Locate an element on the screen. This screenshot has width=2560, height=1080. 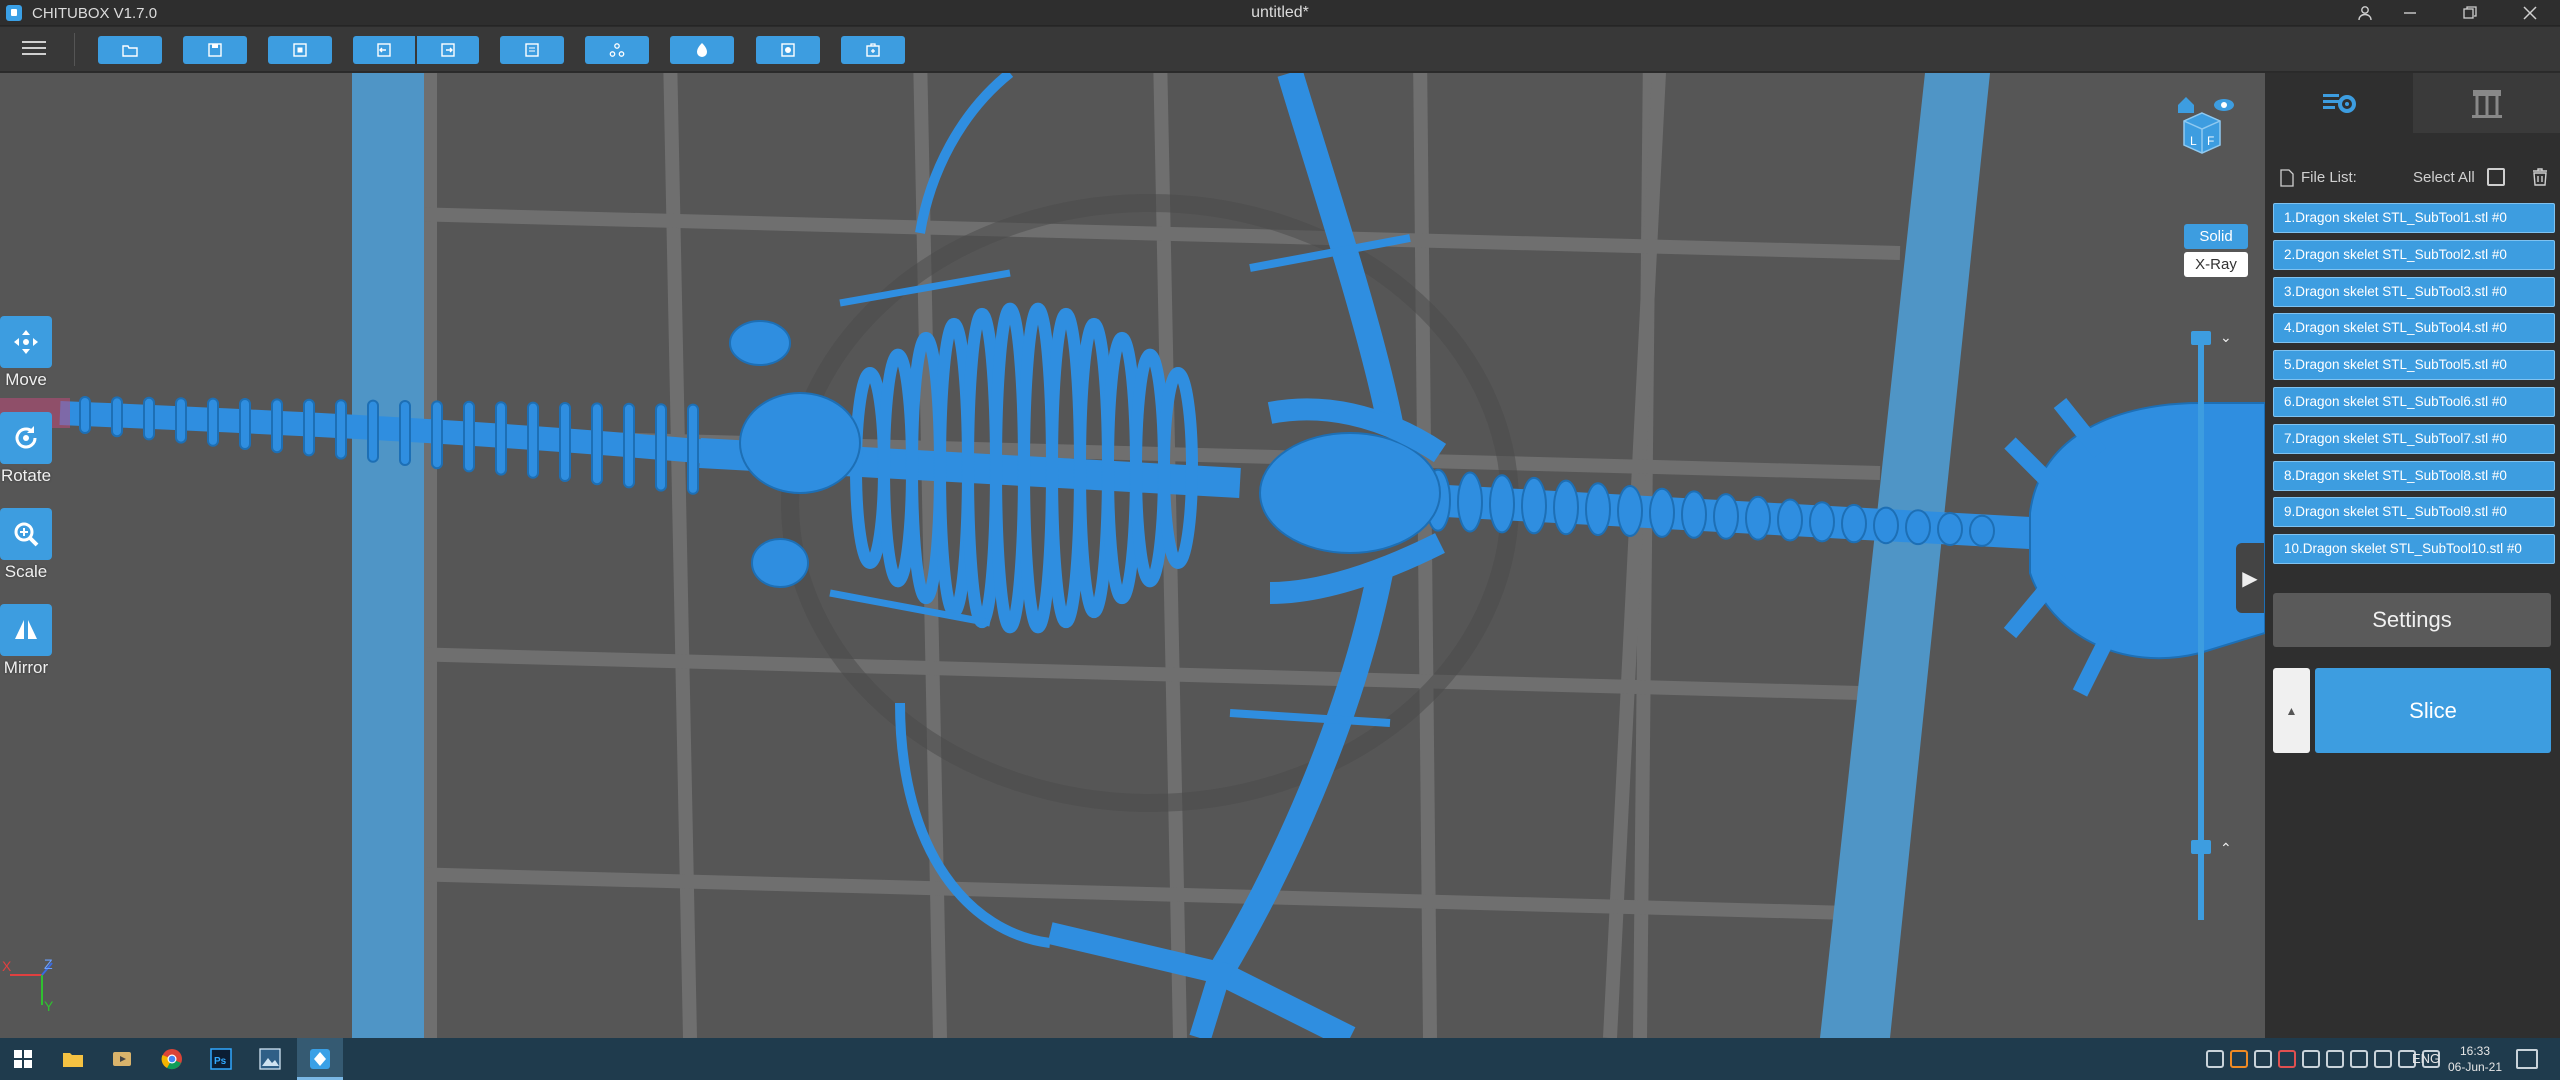
slice-options-toggle: ▲ is located at coordinates (2291, 710).